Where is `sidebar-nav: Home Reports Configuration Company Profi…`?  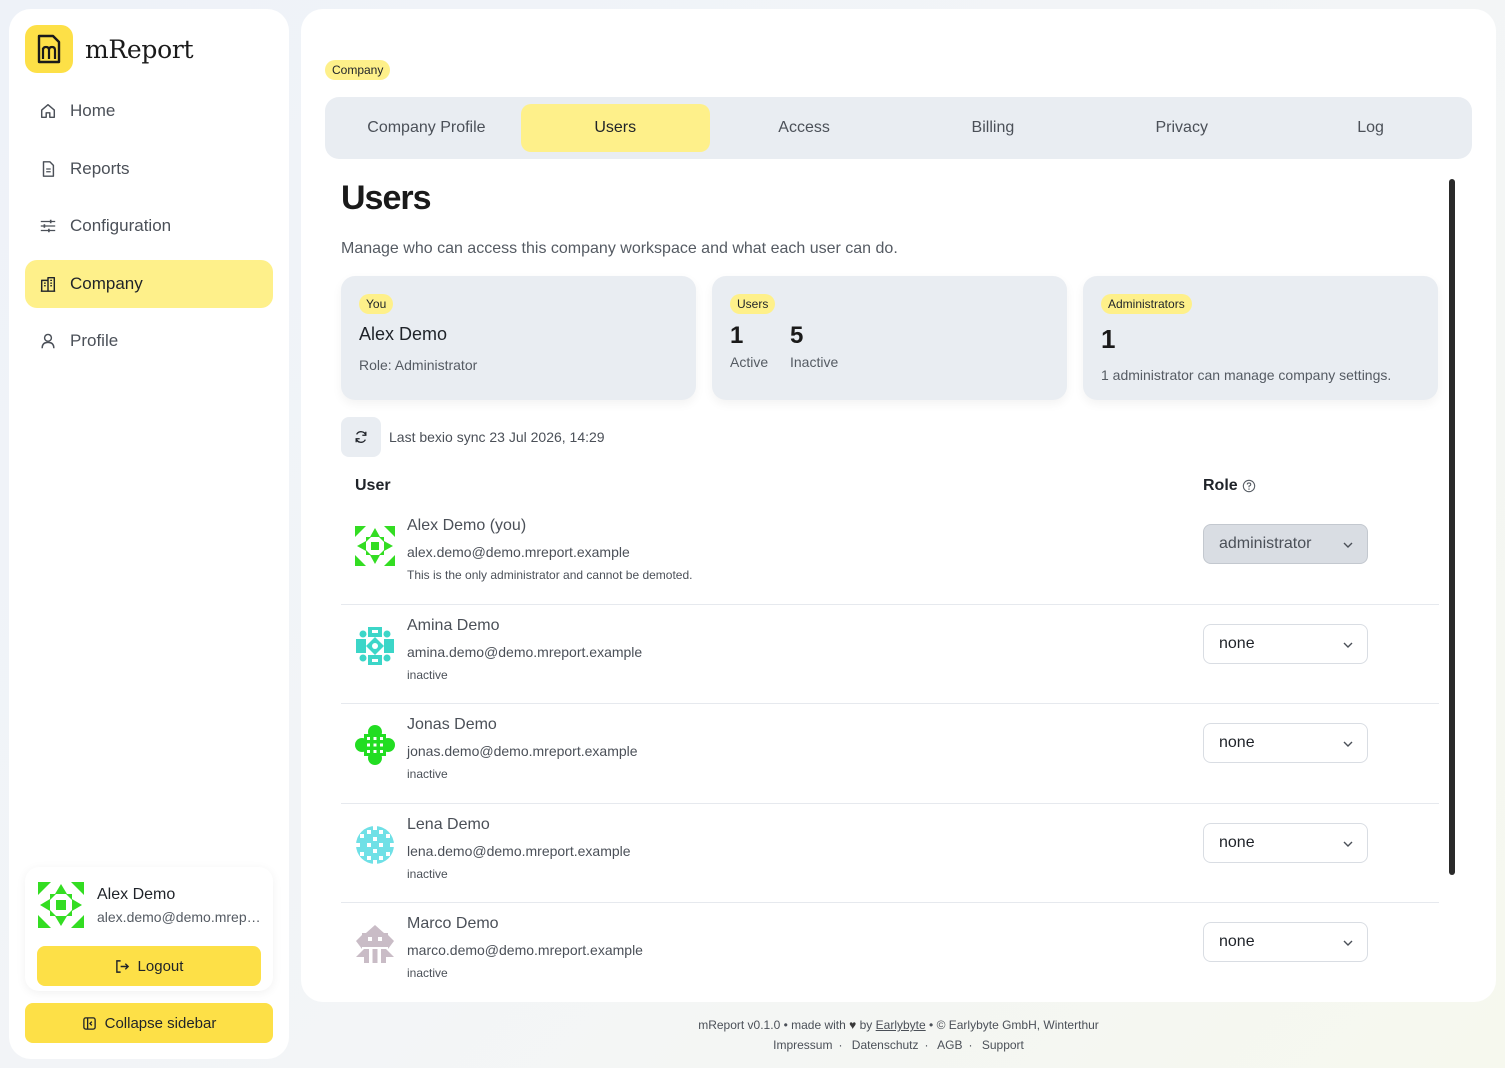
sidebar-nav: Home Reports Configuration Company Profi… is located at coordinates (149, 231).